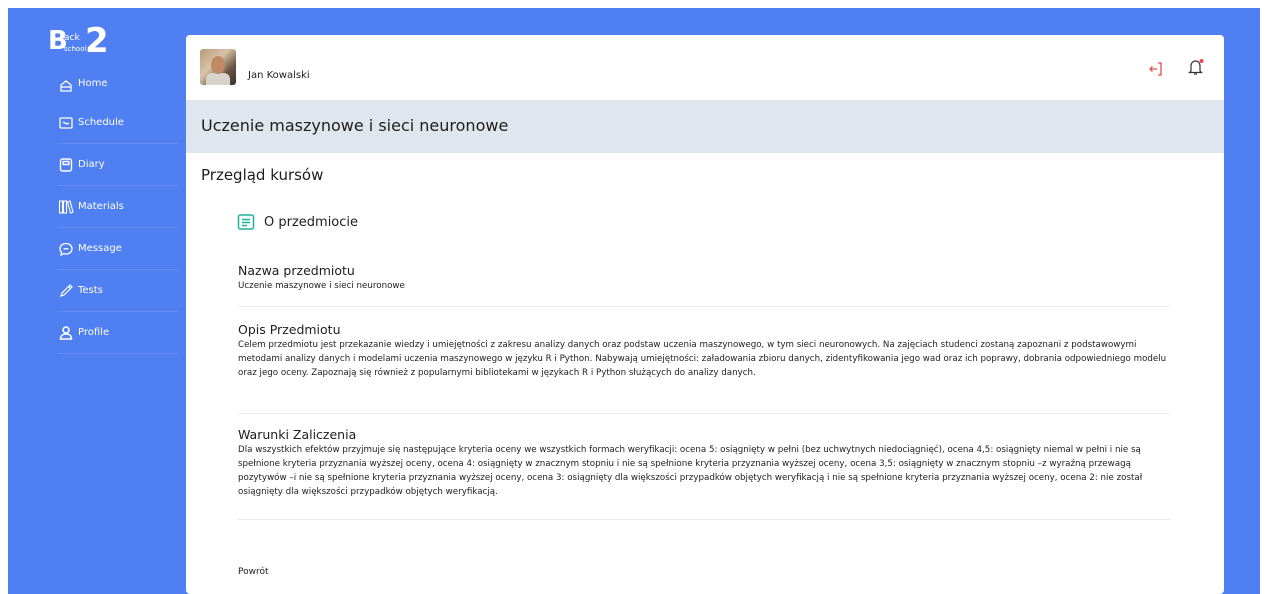 The height and width of the screenshot is (594, 1268). Describe the element at coordinates (66, 249) in the screenshot. I see `message-icon` at that location.